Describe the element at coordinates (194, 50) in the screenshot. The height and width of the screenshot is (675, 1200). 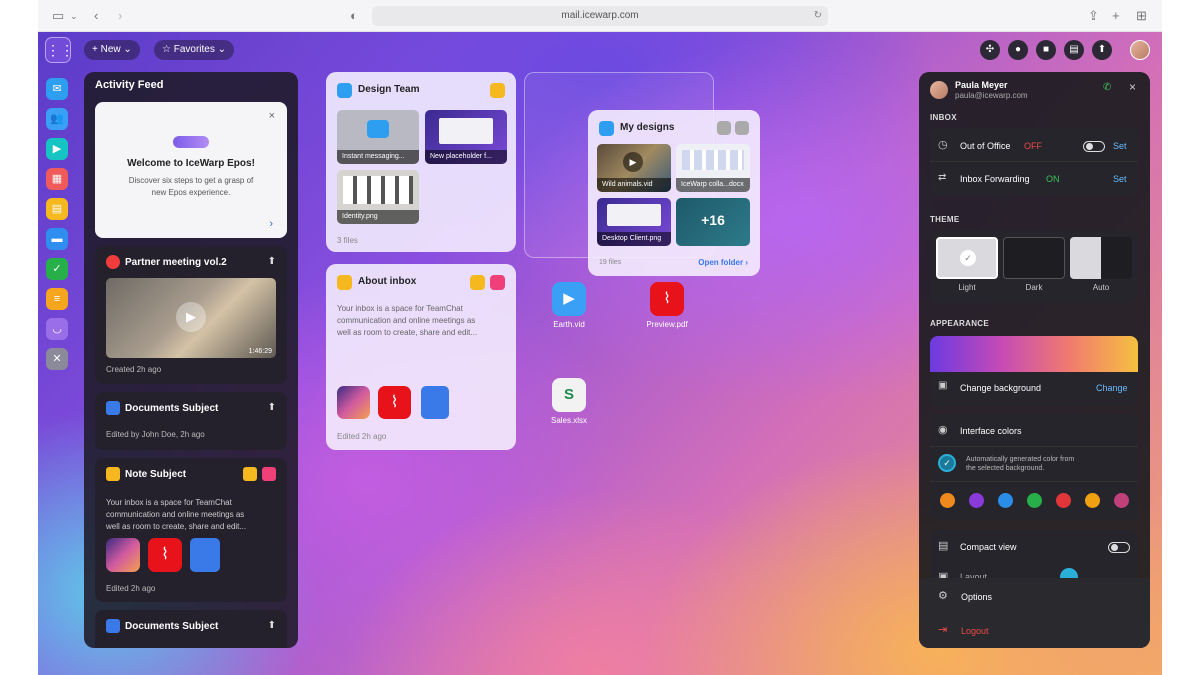
I see `favorites-button: ☆ Favorites ⌄` at that location.